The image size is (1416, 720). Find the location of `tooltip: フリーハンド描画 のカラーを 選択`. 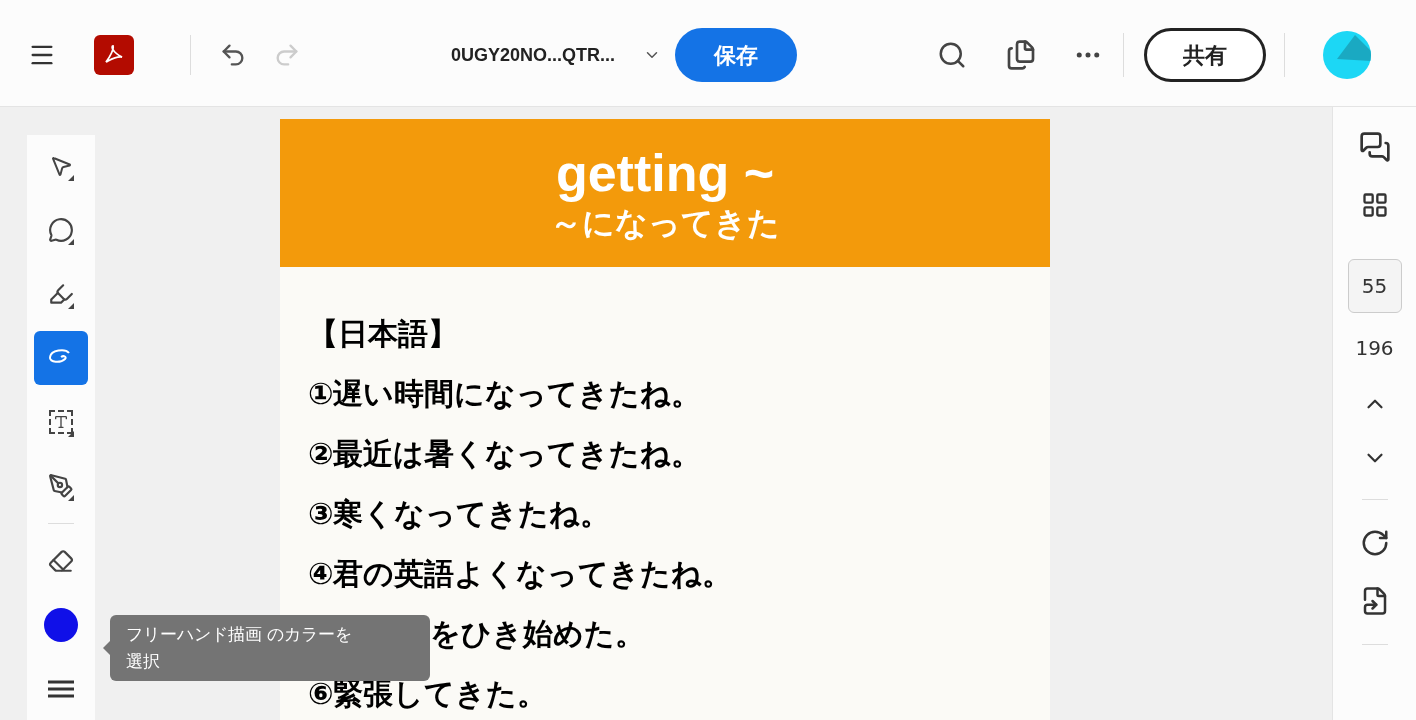

tooltip: フリーハンド描画 のカラーを 選択 is located at coordinates (270, 648).